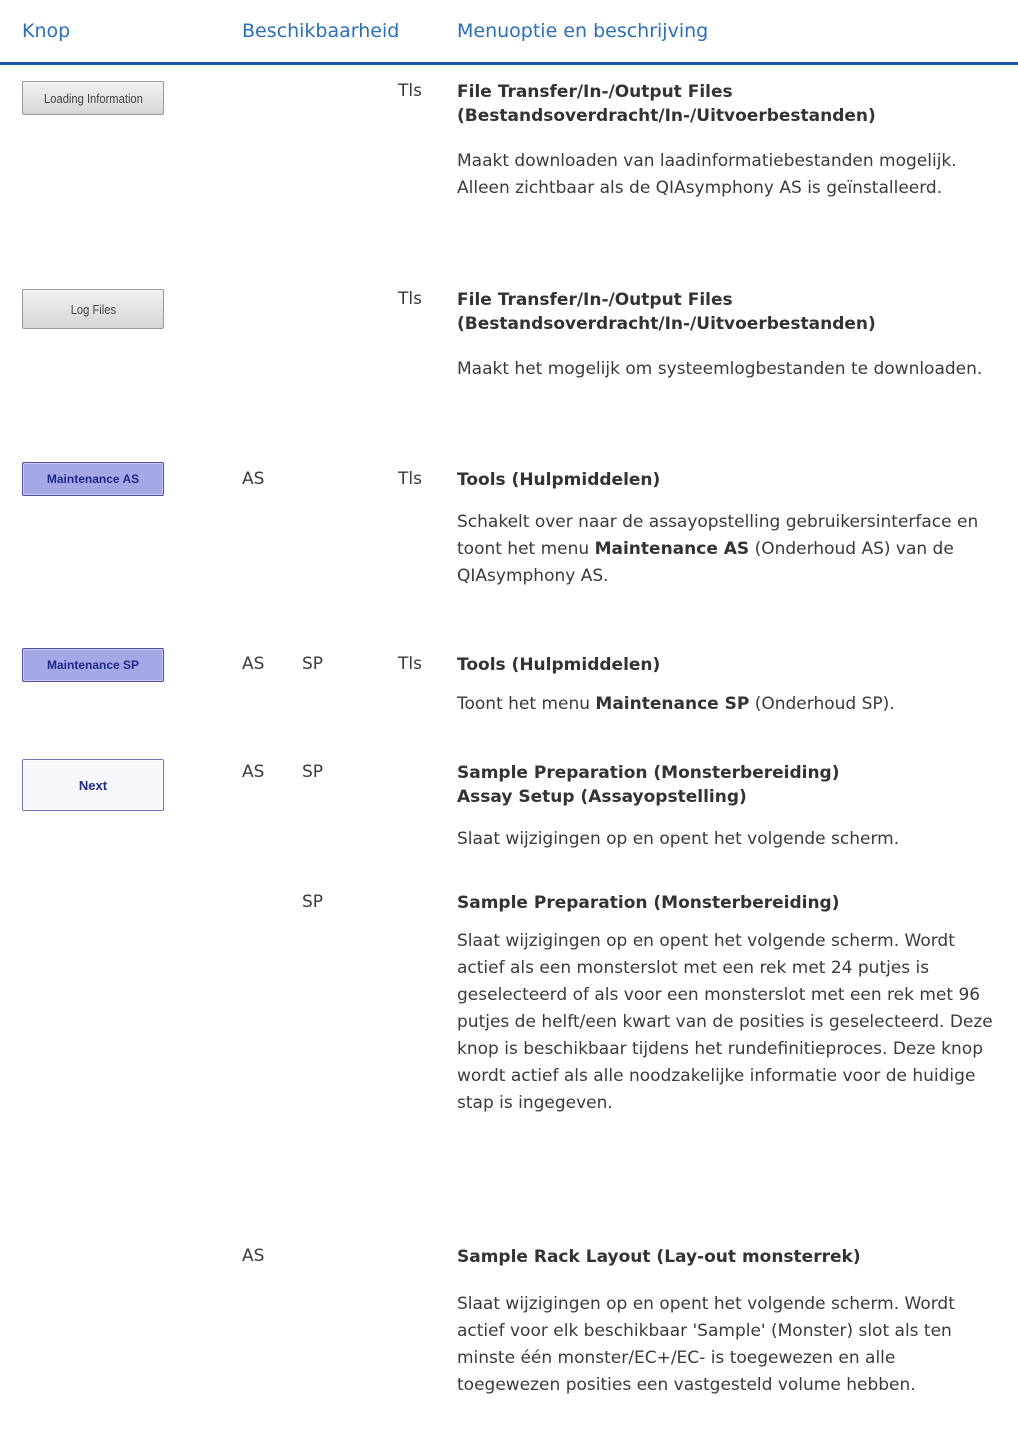 The image size is (1018, 1436). I want to click on column-header-menu-option: Menuoptie en beschrijving, so click(583, 31).